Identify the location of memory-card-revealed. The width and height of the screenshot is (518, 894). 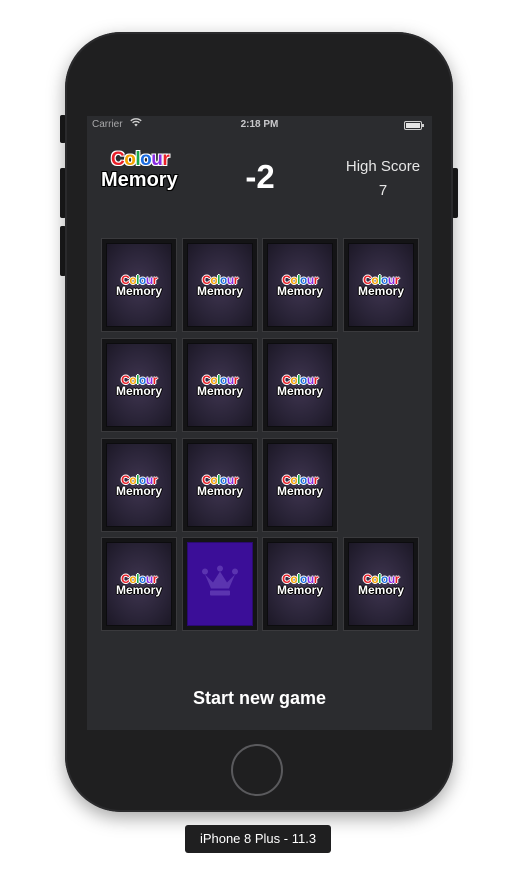
(220, 584).